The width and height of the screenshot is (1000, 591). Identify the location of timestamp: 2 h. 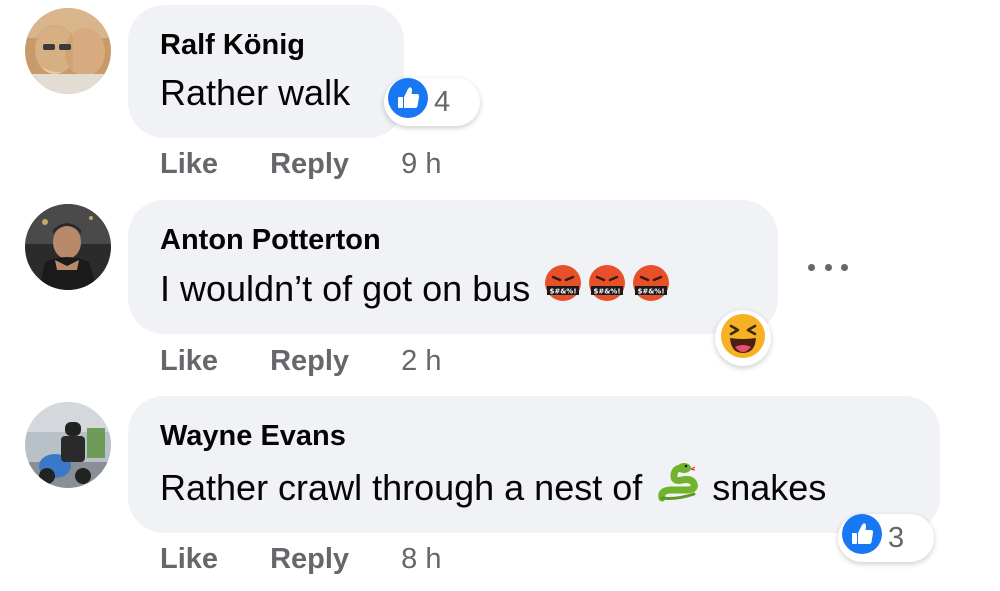
(421, 361).